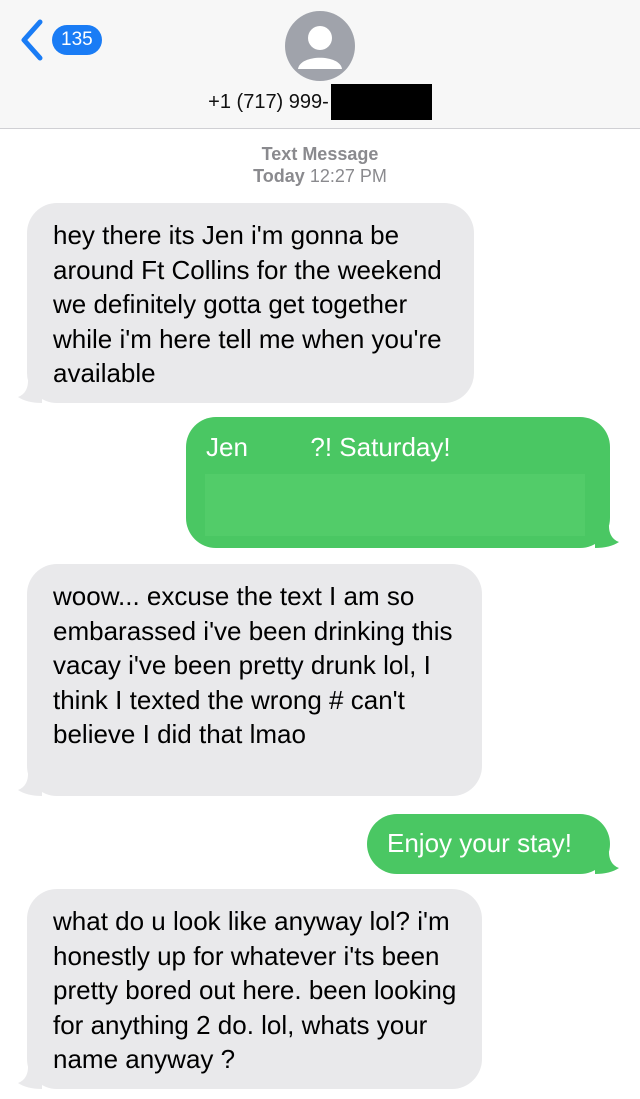 Image resolution: width=640 pixels, height=1099 pixels. Describe the element at coordinates (32, 40) in the screenshot. I see `chevron-left-icon` at that location.